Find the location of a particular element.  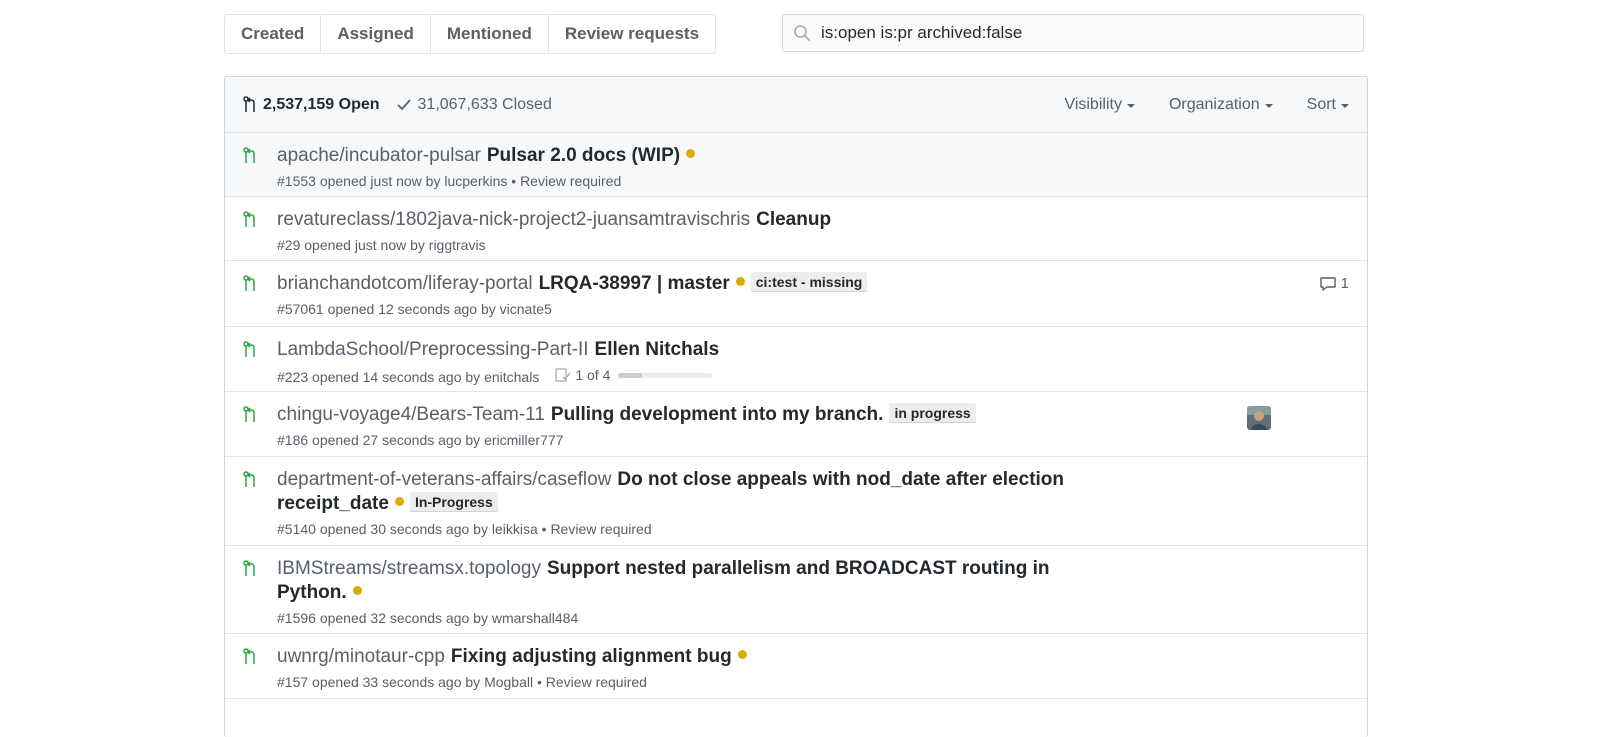

pr-title-link: Pulling development into my branch. is located at coordinates (717, 414).